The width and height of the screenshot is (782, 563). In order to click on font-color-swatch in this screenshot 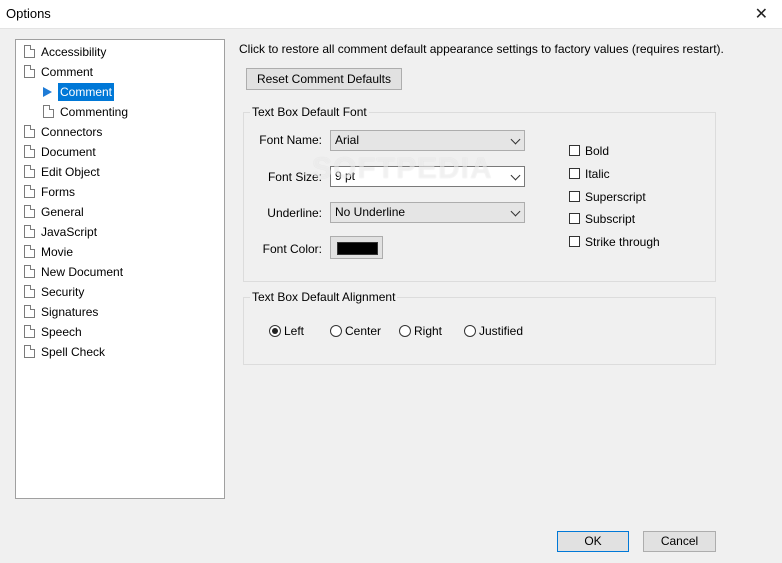, I will do `click(357, 248)`.